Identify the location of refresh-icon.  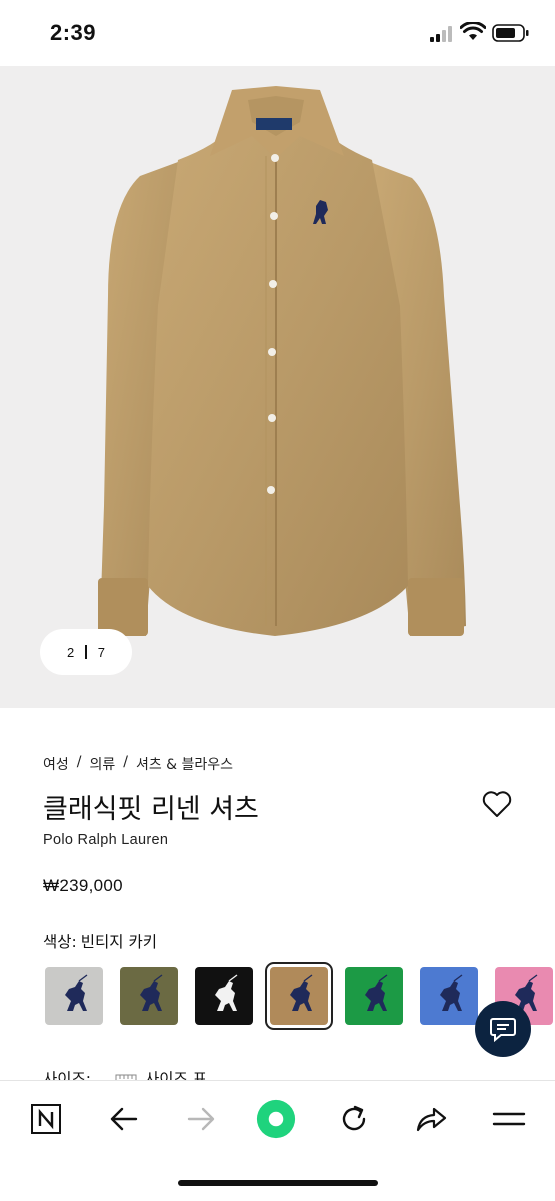
(354, 1118).